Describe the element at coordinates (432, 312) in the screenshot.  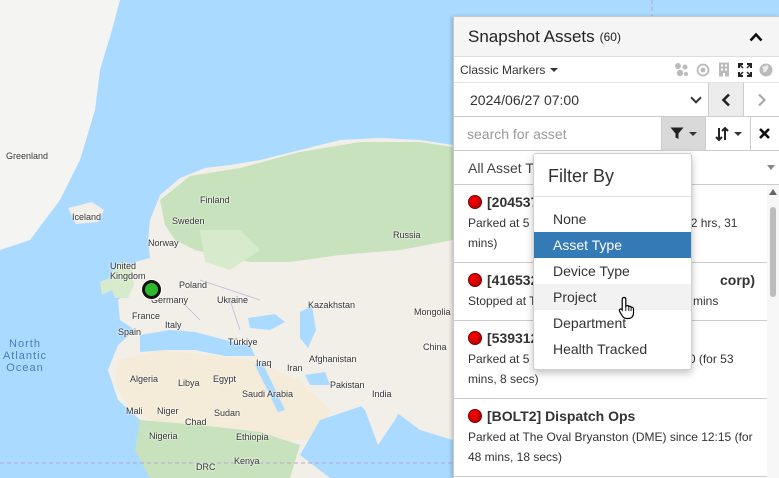
I see `map-label-mongolia: Mongolia` at that location.